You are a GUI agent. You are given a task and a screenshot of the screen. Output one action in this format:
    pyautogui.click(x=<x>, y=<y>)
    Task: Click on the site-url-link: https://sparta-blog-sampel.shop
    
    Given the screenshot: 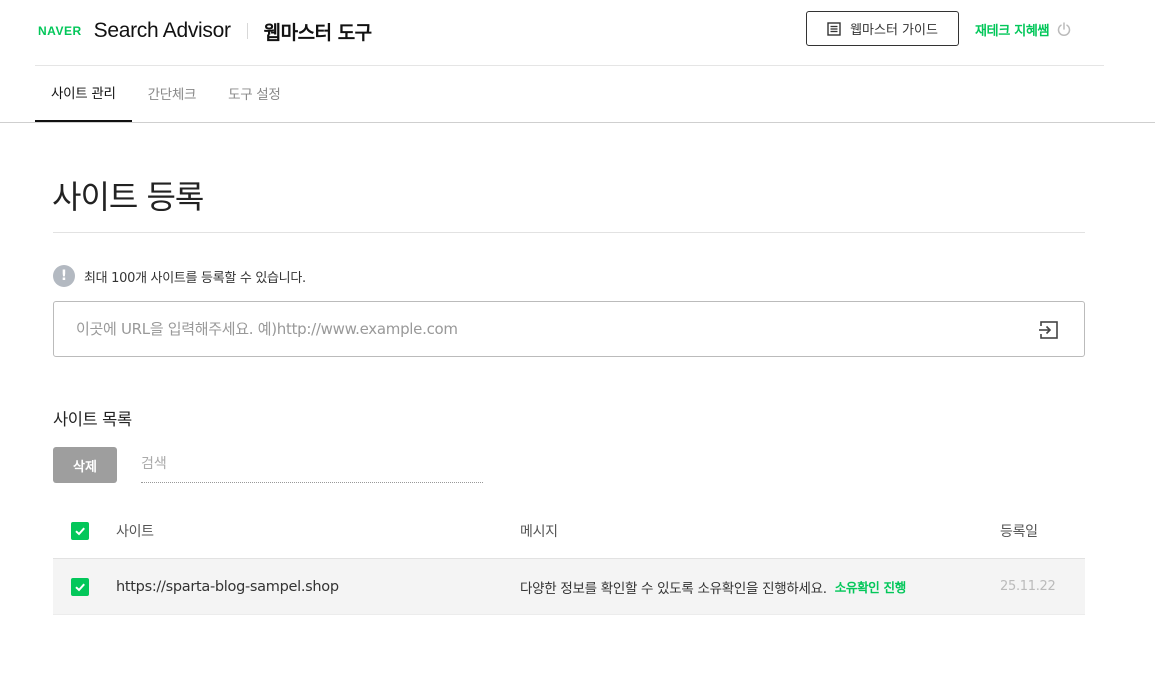 What is the action you would take?
    pyautogui.click(x=227, y=587)
    